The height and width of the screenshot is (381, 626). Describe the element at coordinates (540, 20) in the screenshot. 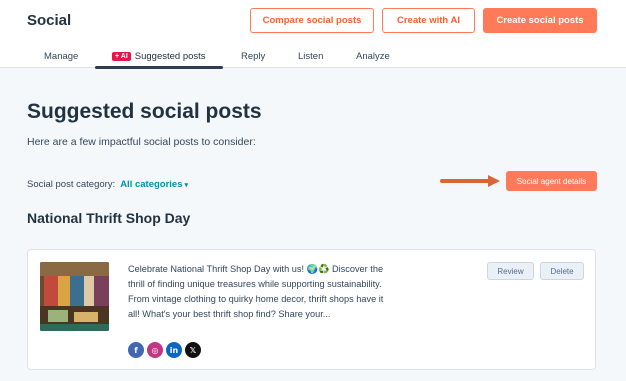

I see `create-social-posts-button: Create social posts` at that location.